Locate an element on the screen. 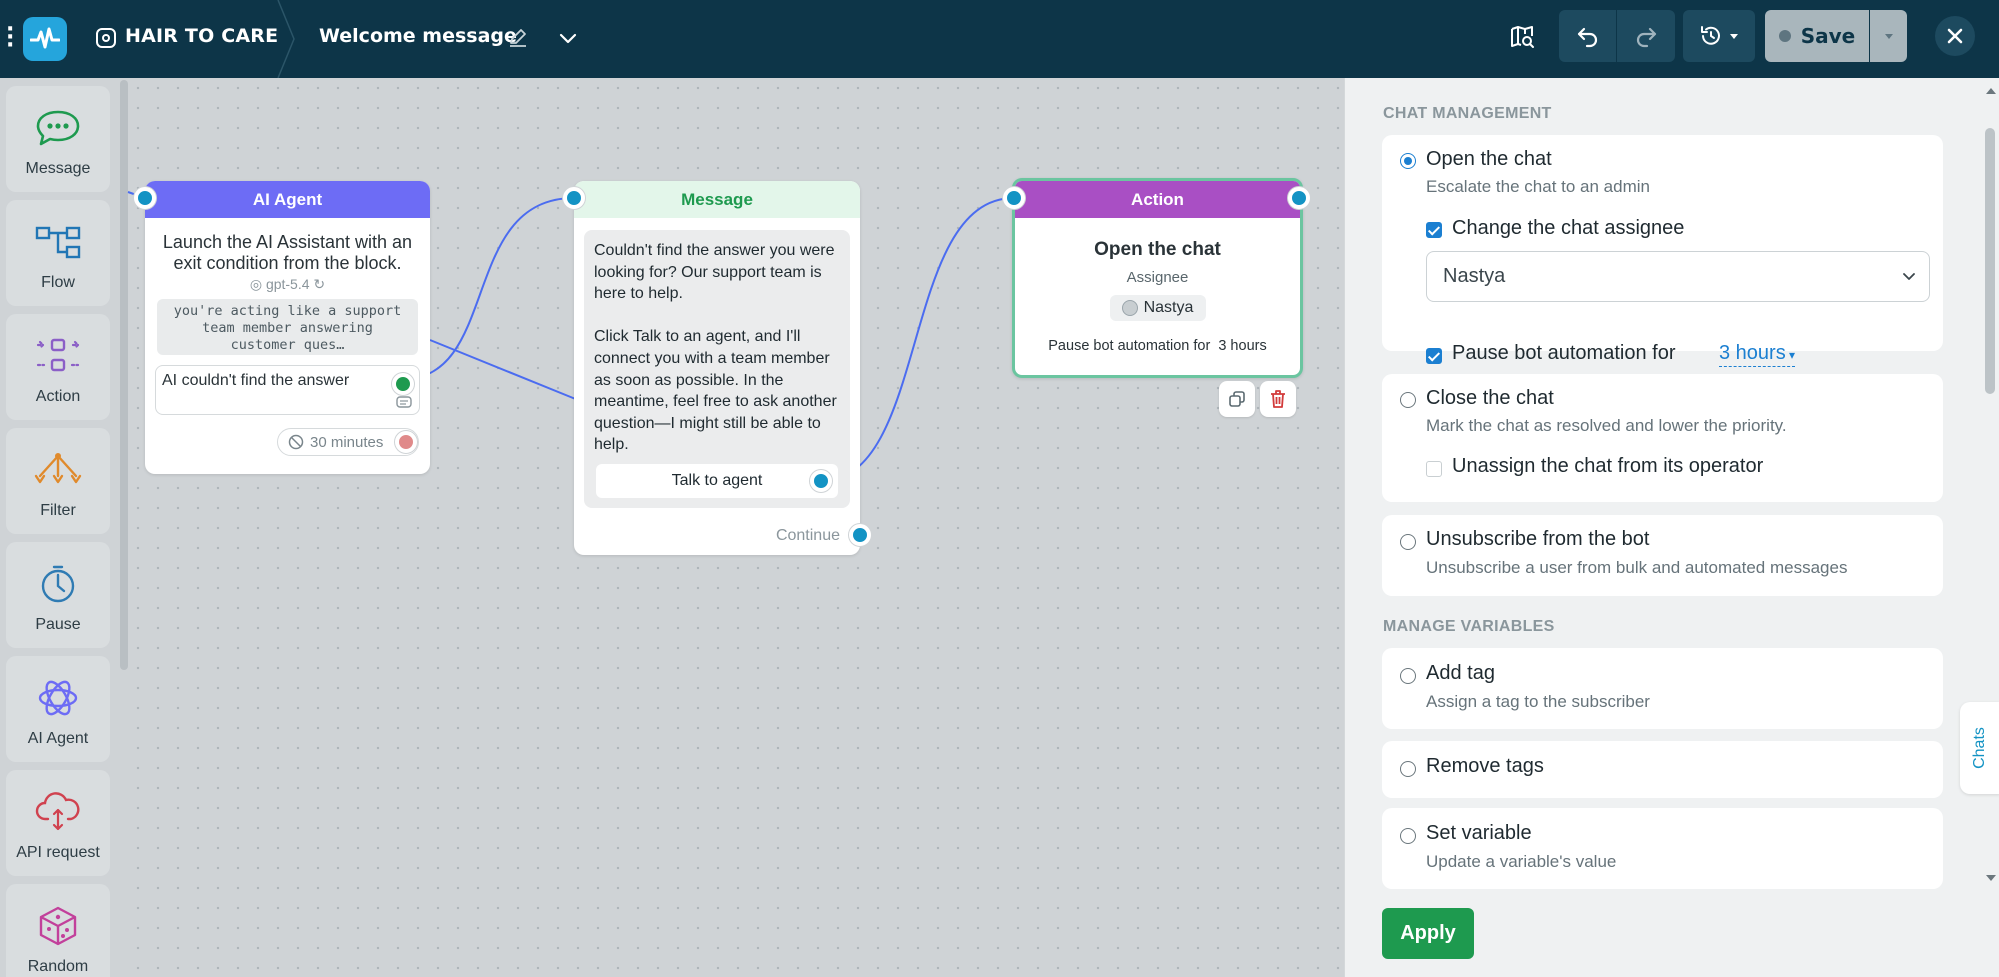 This screenshot has height=977, width=1999. palette-item-api-request: API request is located at coordinates (58, 823).